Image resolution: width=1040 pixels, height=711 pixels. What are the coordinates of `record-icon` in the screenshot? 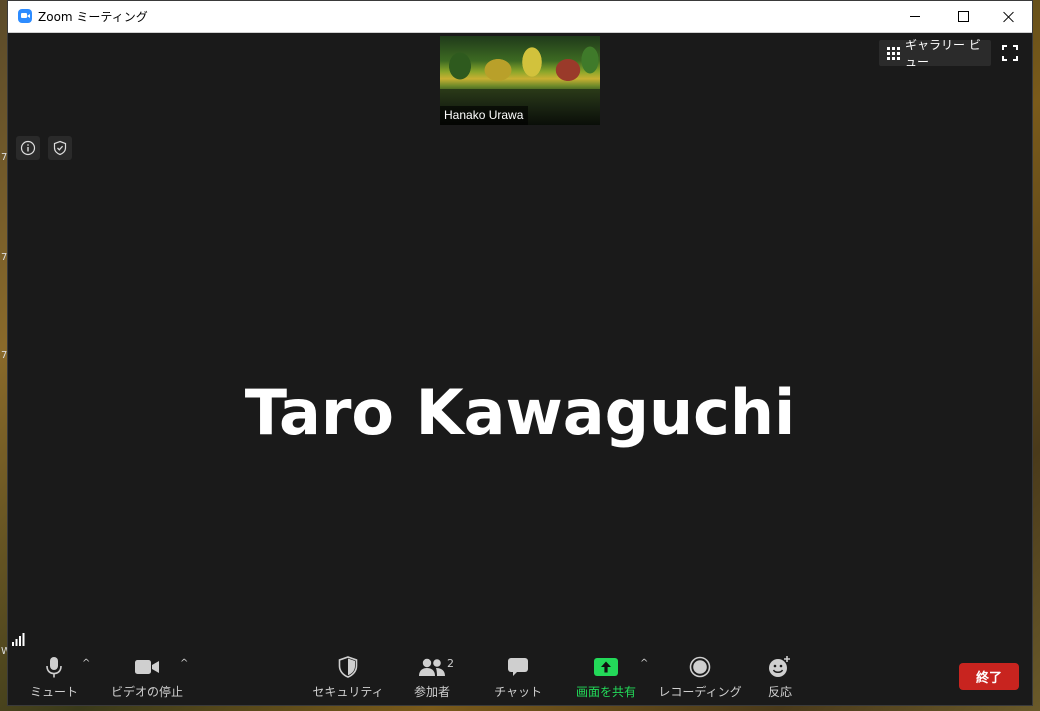 It's located at (700, 667).